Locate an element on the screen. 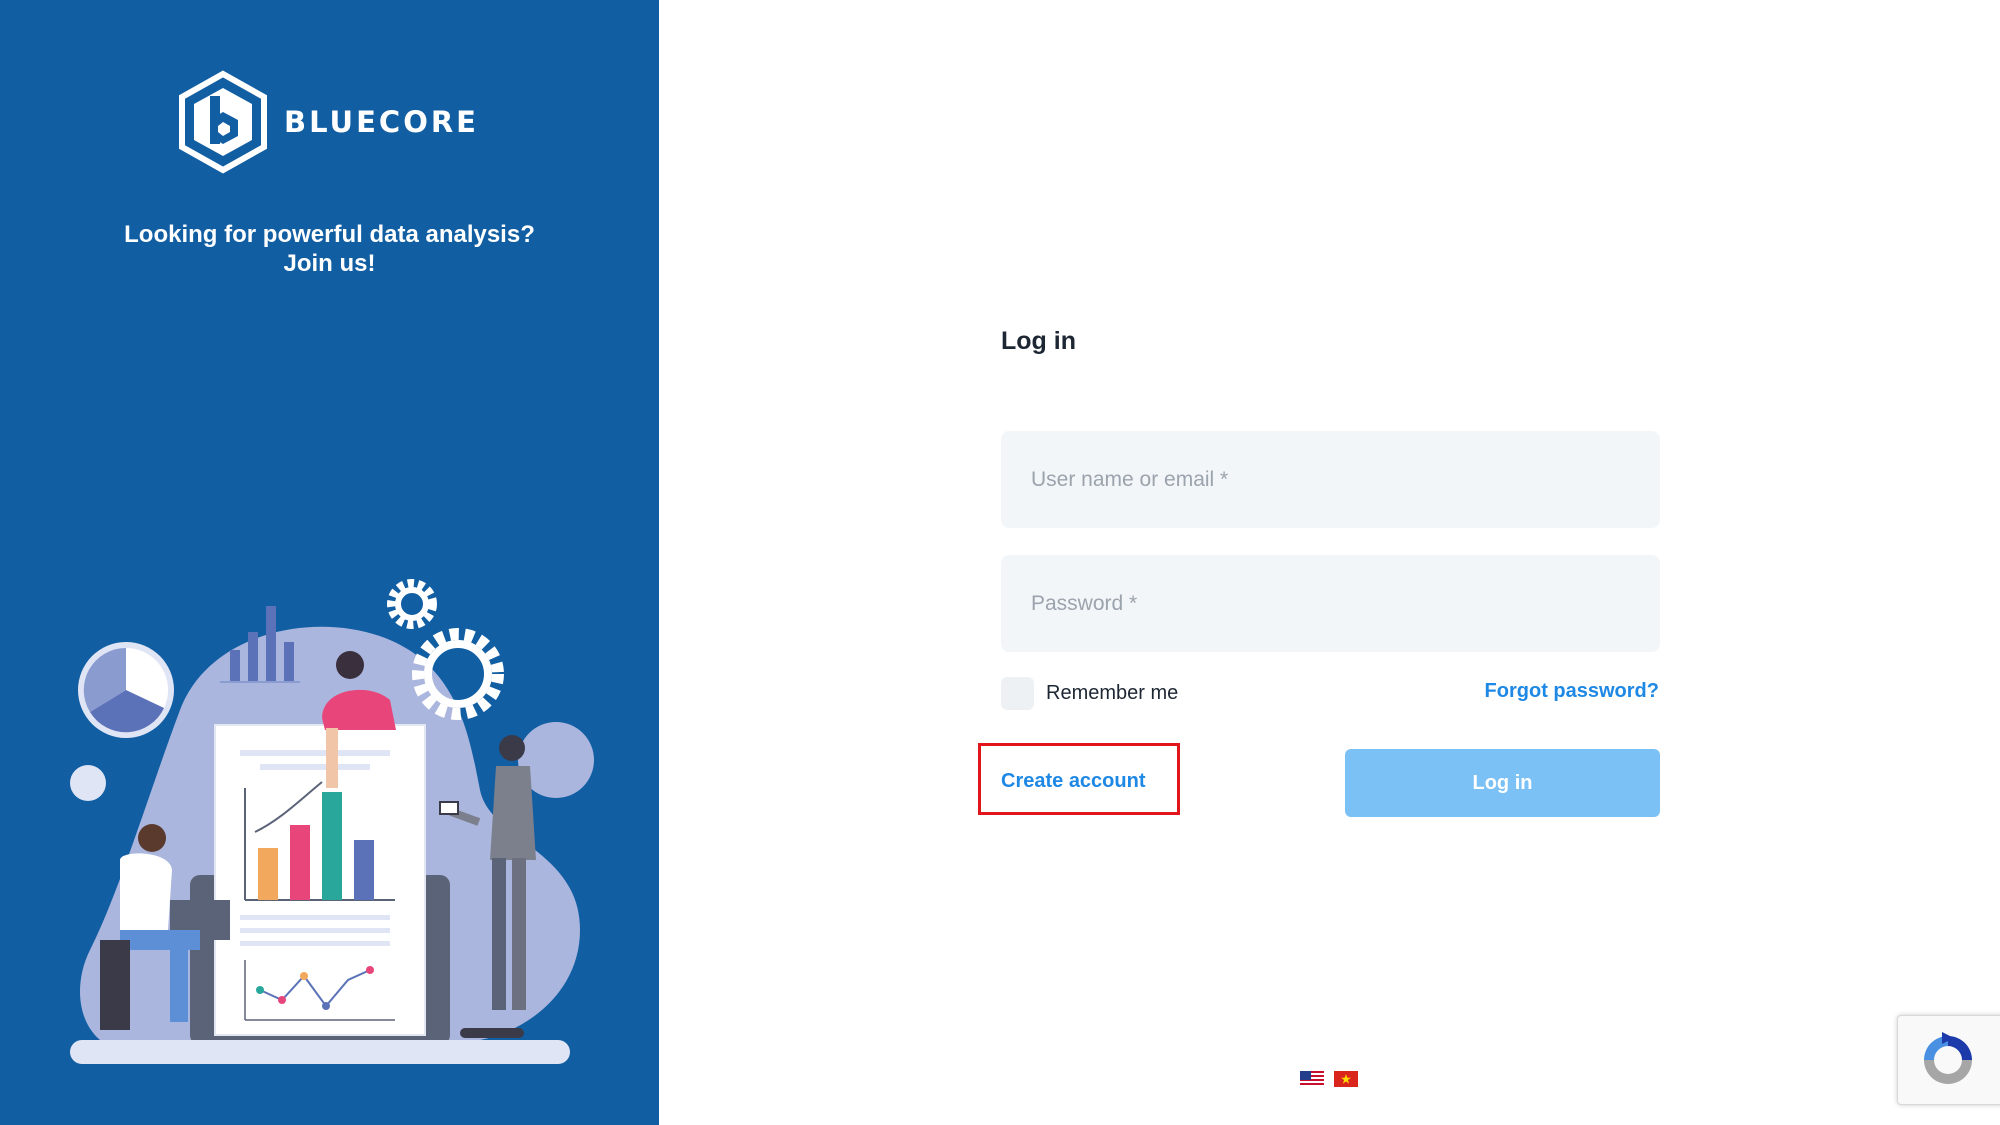 The width and height of the screenshot is (2000, 1125). data-analysis-illustration is located at coordinates (332, 821).